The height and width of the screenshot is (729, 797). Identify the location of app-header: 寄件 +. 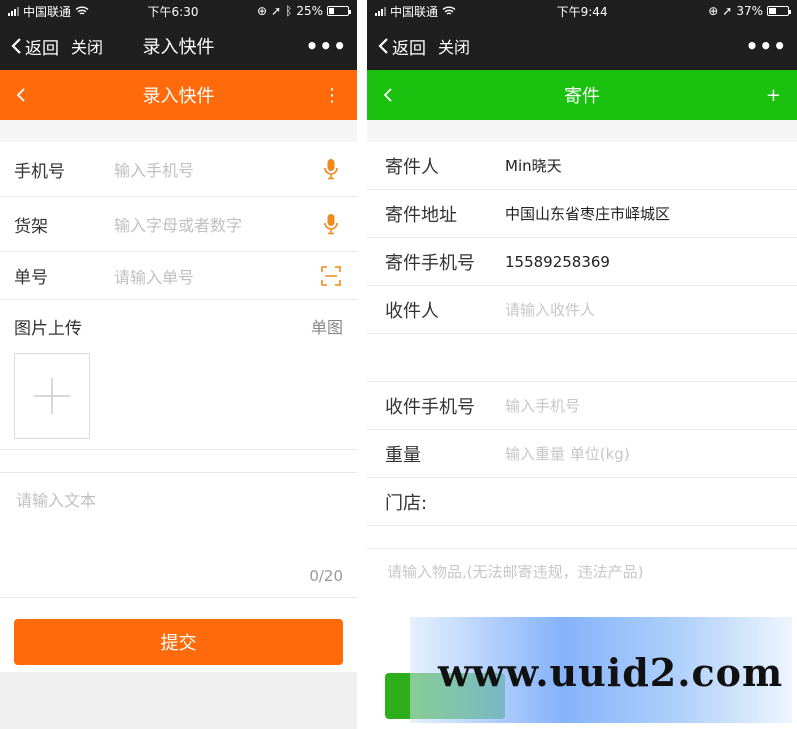
(582, 95).